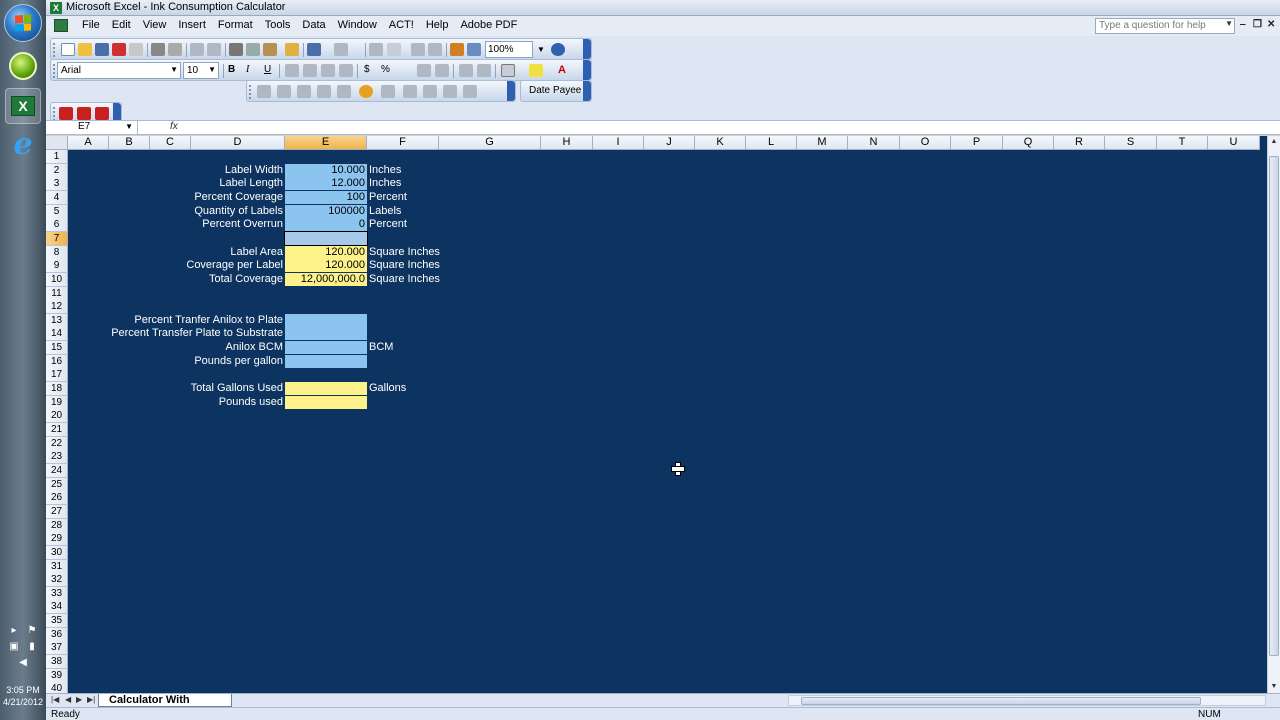  Describe the element at coordinates (23, 696) in the screenshot. I see `clock: 3:05 PM 4/21/2012` at that location.